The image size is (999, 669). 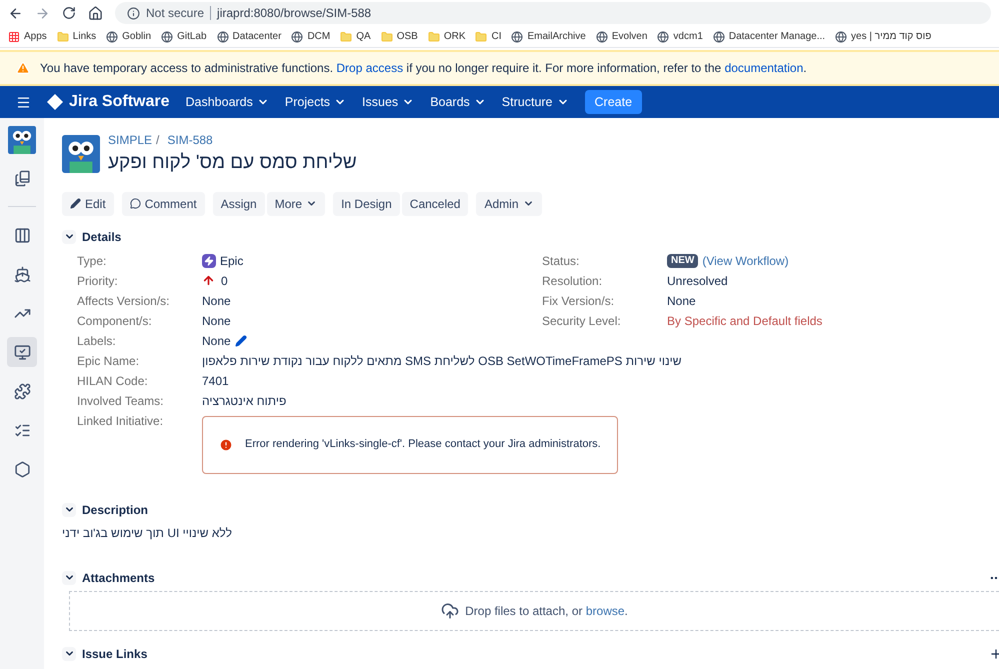 I want to click on security-label: Not secure, so click(x=175, y=13).